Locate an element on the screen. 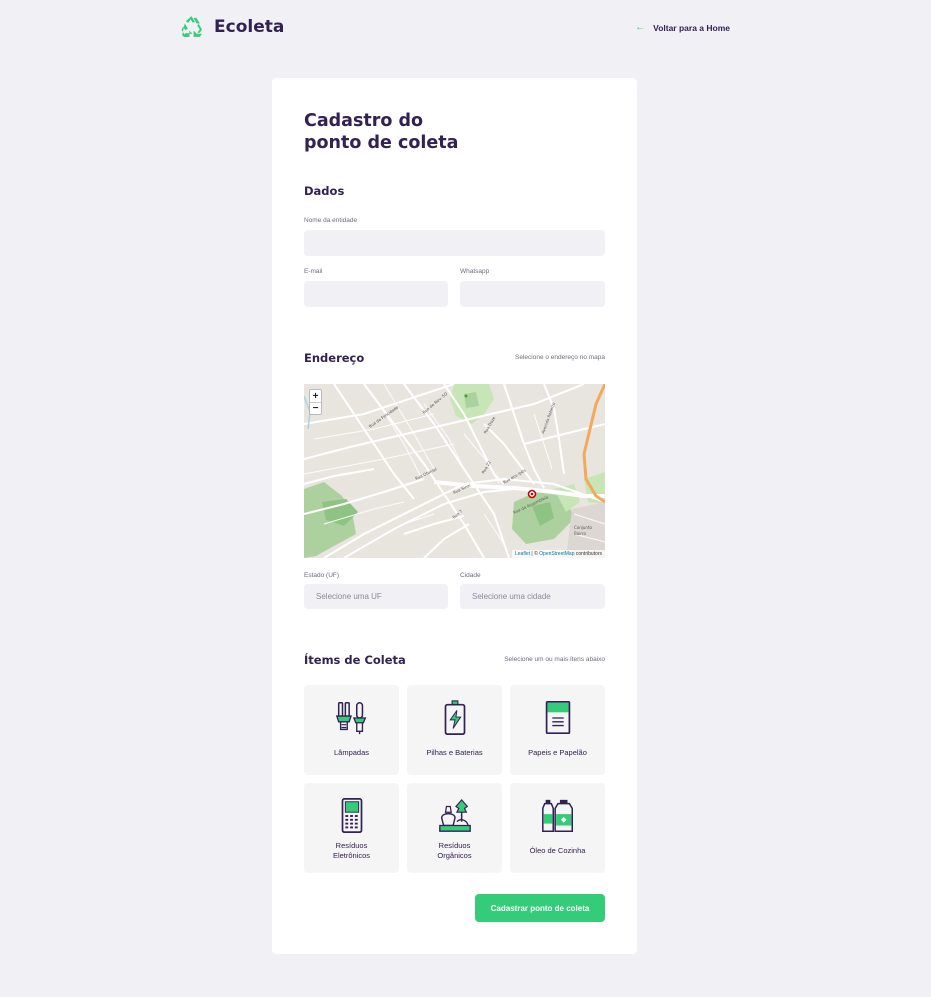 Image resolution: width=931 pixels, height=997 pixels. endereco-hint: Selecione o endereço no mapa is located at coordinates (560, 357).